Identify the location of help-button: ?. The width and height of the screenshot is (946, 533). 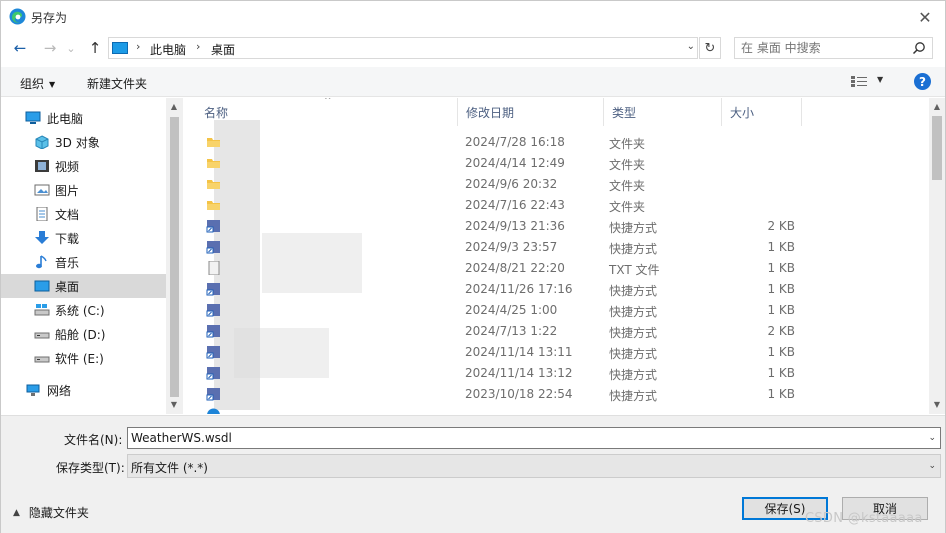
(922, 81).